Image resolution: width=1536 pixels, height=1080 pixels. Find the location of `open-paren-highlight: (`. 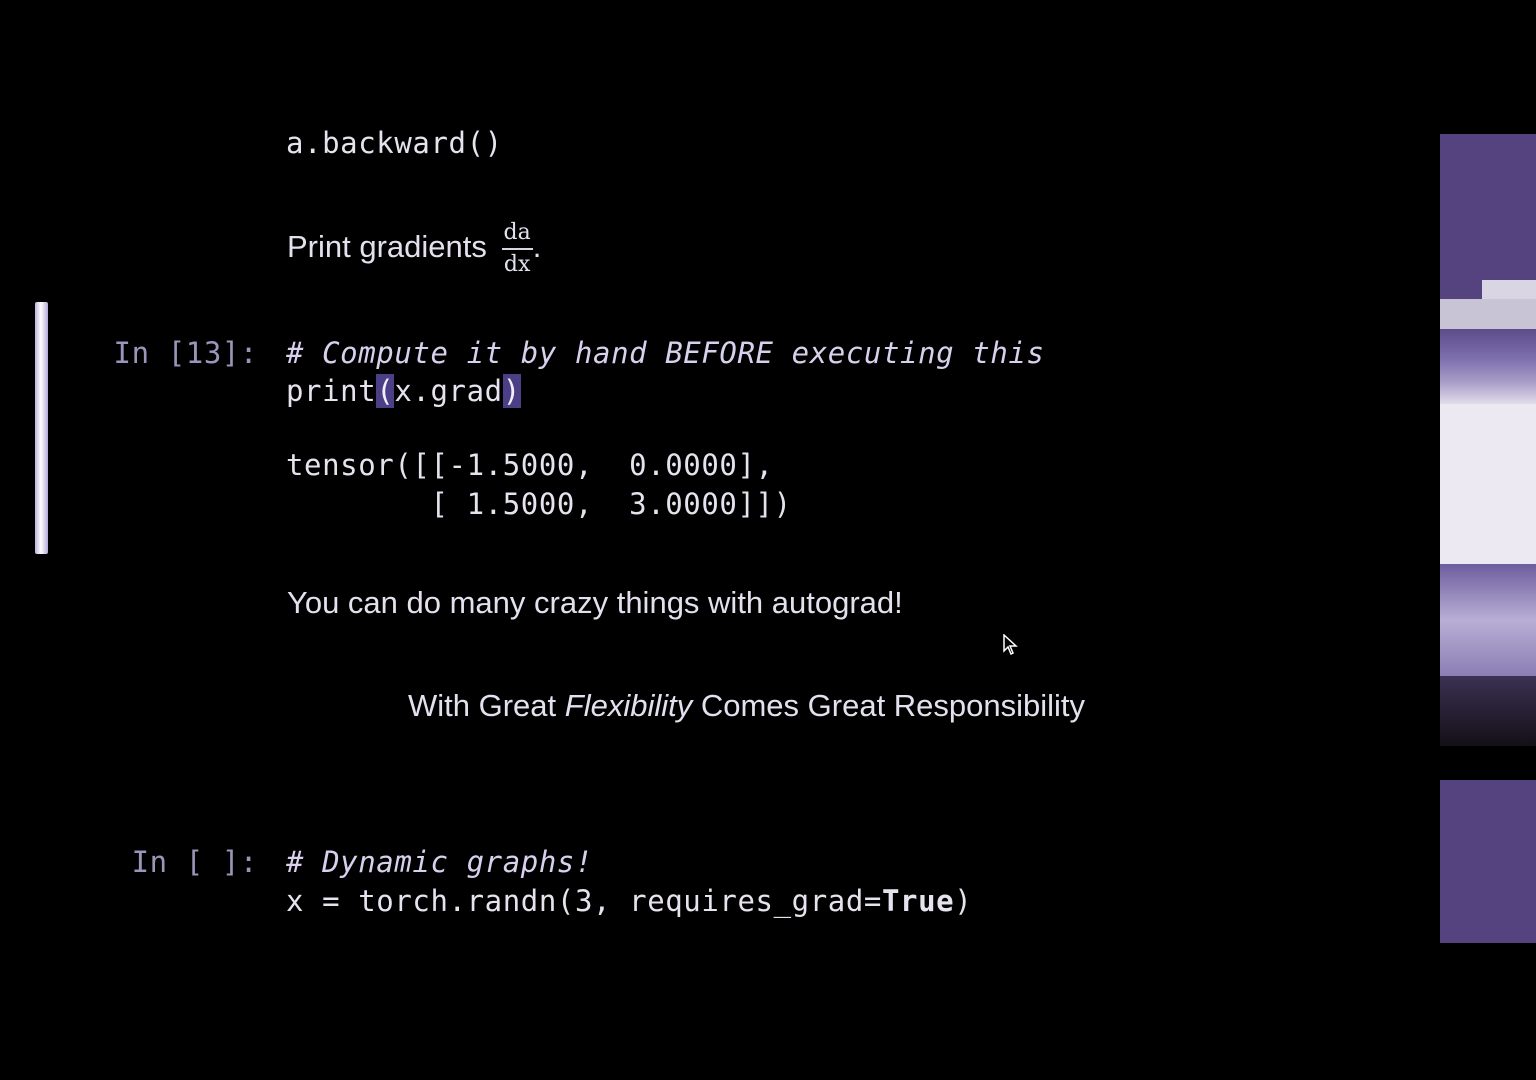

open-paren-highlight: ( is located at coordinates (385, 391).